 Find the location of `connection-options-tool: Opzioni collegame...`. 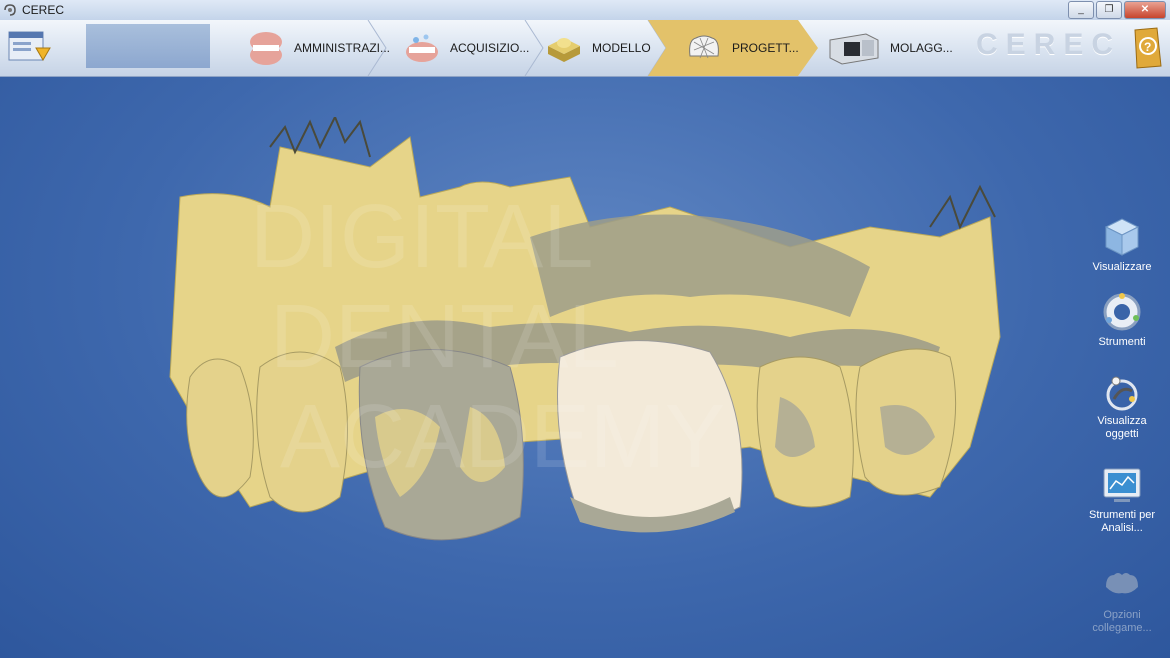

connection-options-tool: Opzioni collegame... is located at coordinates (1122, 599).